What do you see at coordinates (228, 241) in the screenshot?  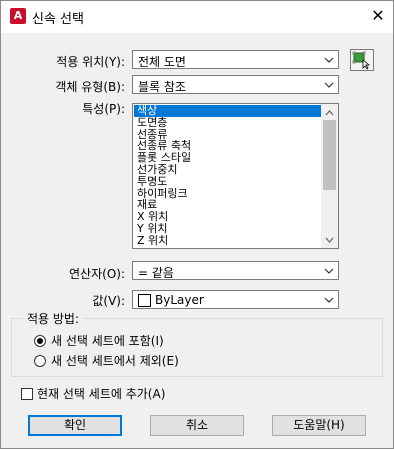 I see `property-list-item: Z 위치` at bounding box center [228, 241].